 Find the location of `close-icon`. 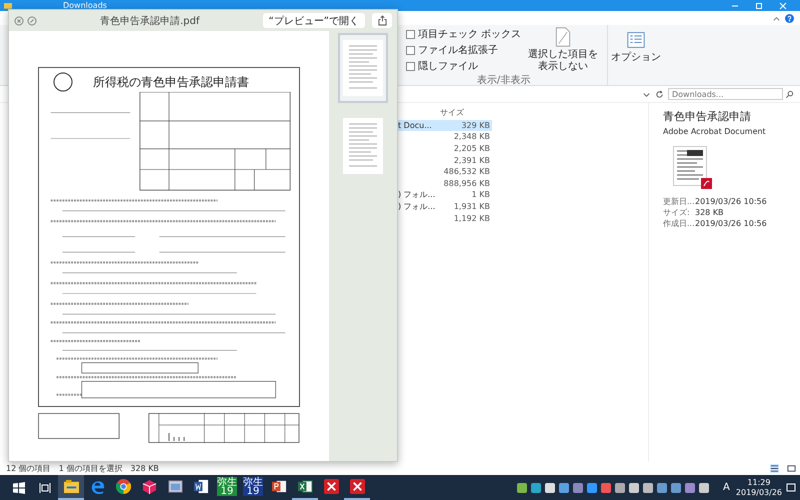

close-icon is located at coordinates (19, 21).